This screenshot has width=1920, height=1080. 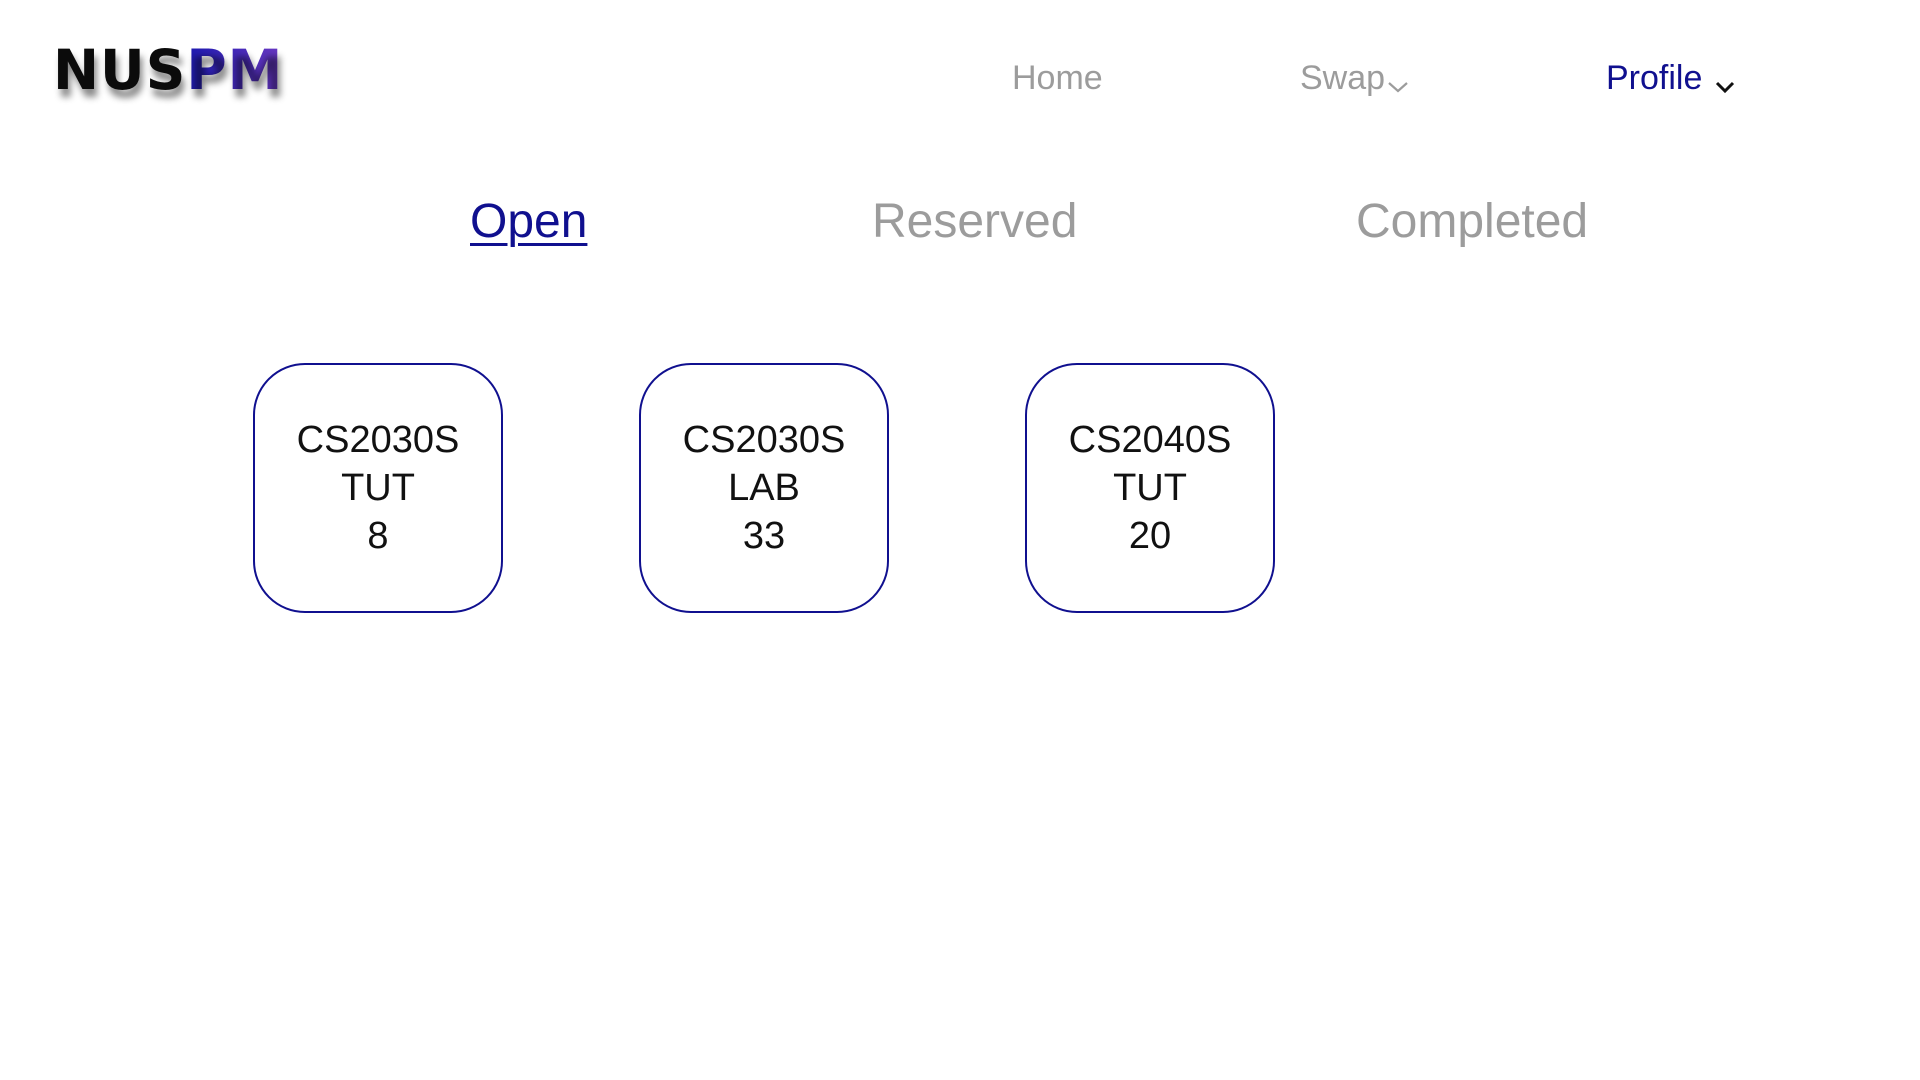 I want to click on slot-class-number: 20, so click(x=1150, y=536).